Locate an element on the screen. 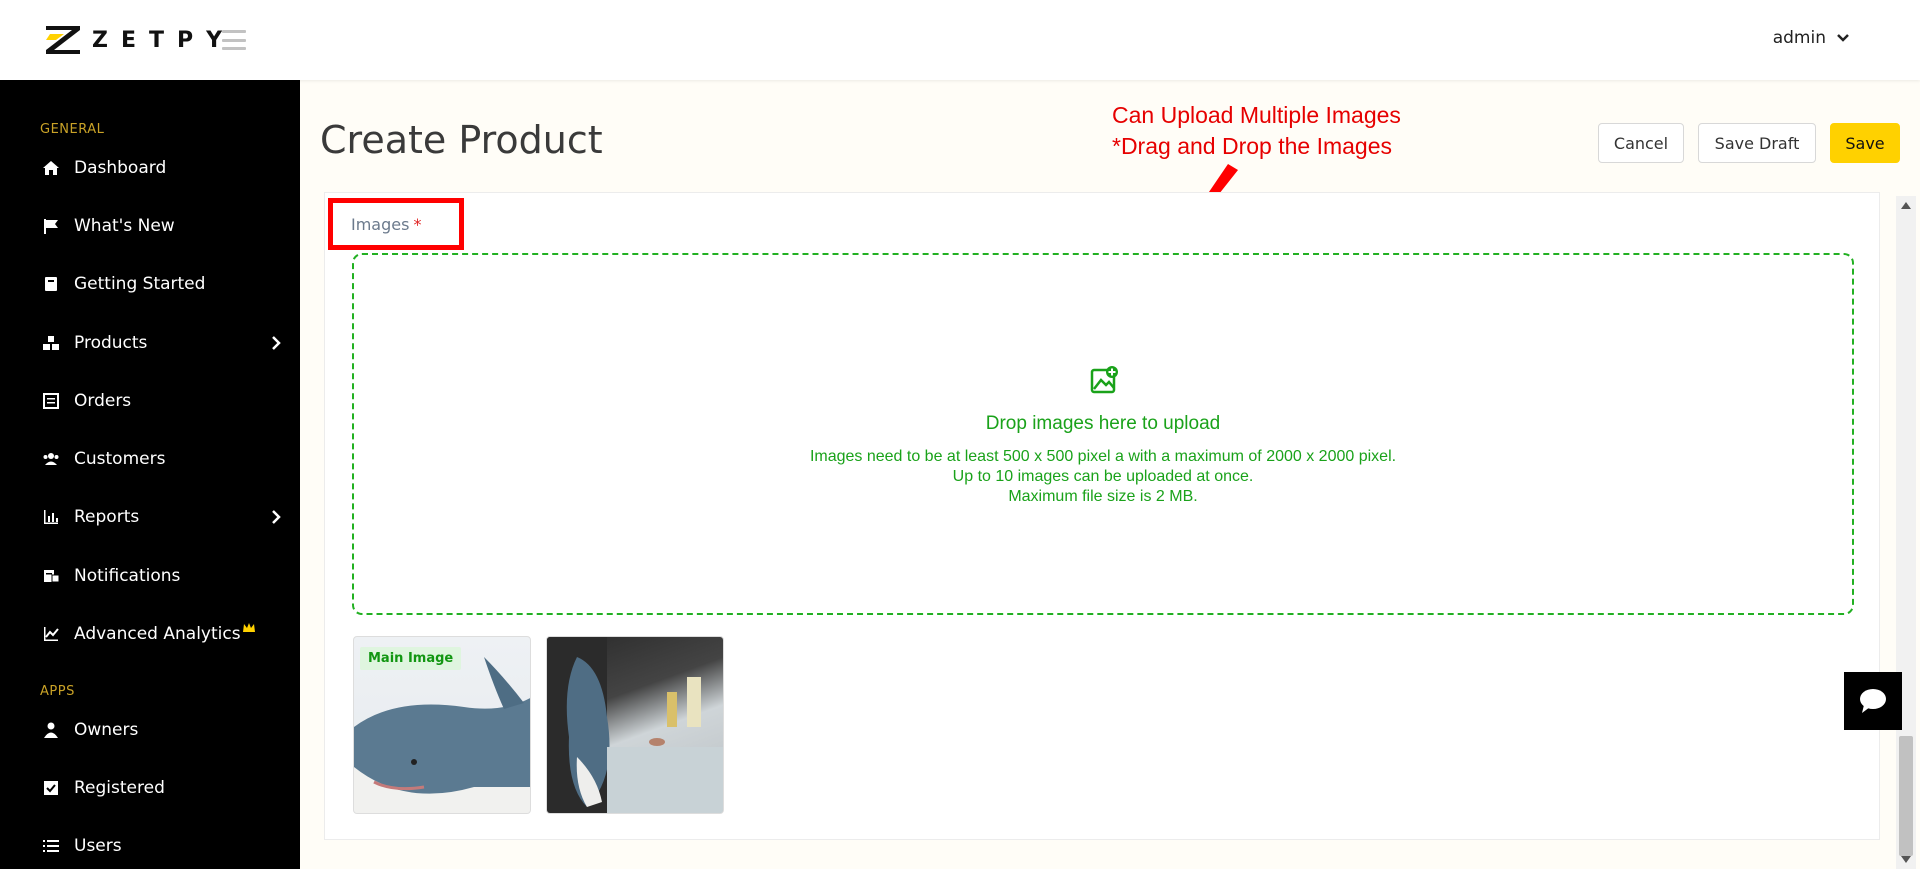 The height and width of the screenshot is (869, 1920). users-icon is located at coordinates (51, 459).